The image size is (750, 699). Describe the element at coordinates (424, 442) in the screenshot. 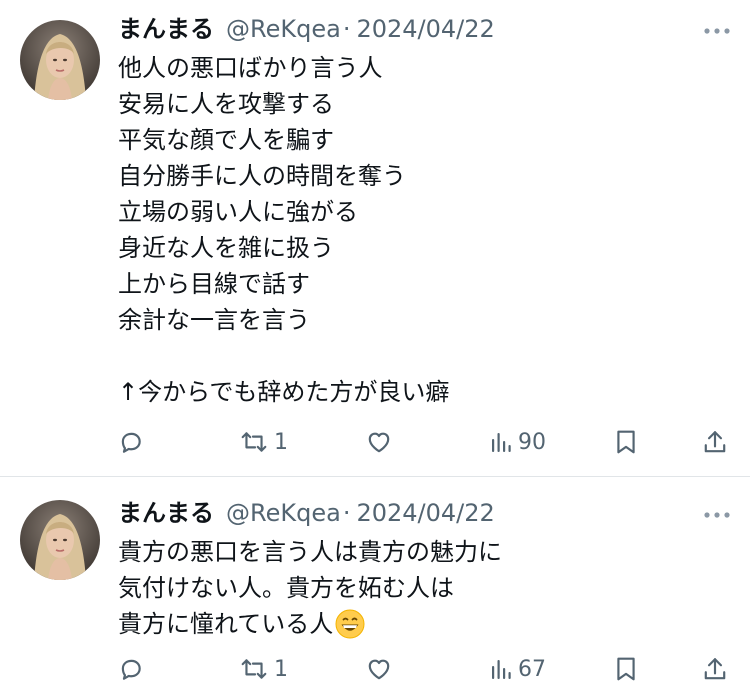

I see `action-bar: 1 90` at that location.